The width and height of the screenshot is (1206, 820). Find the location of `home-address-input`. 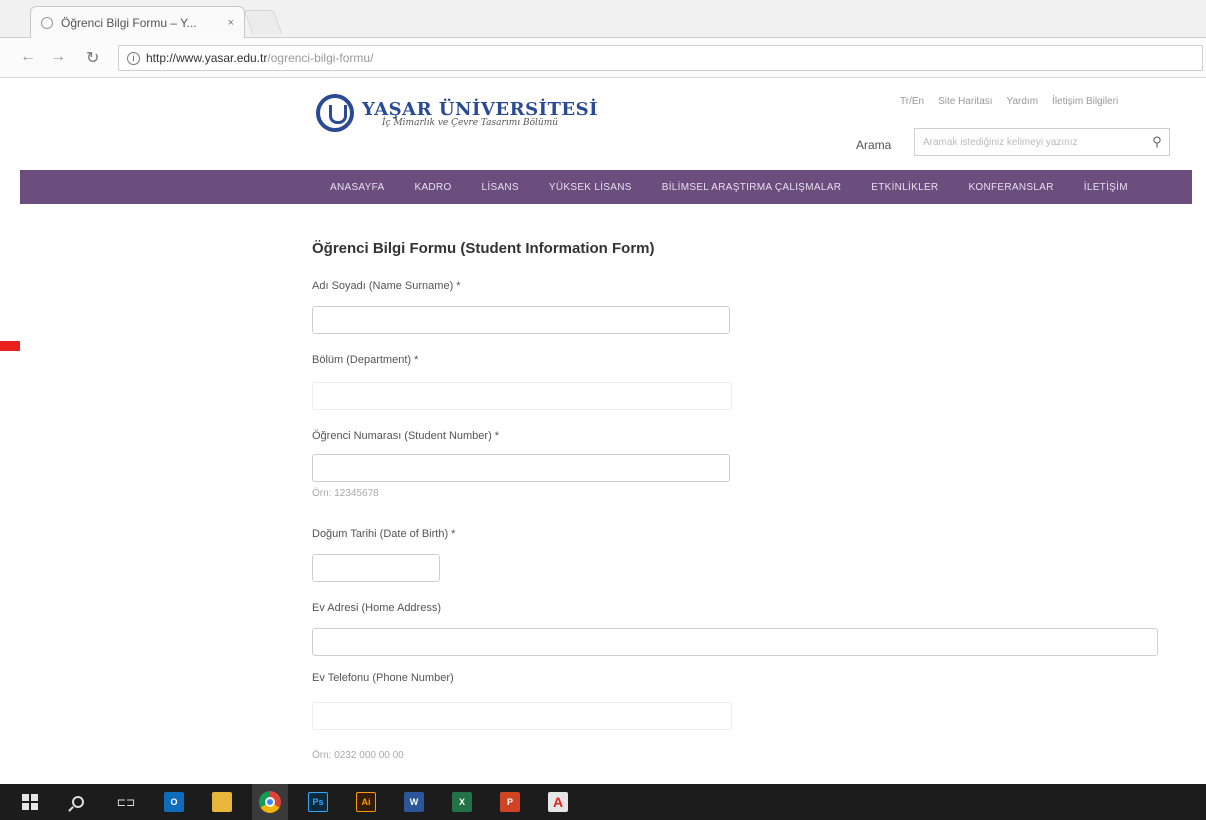

home-address-input is located at coordinates (735, 642).